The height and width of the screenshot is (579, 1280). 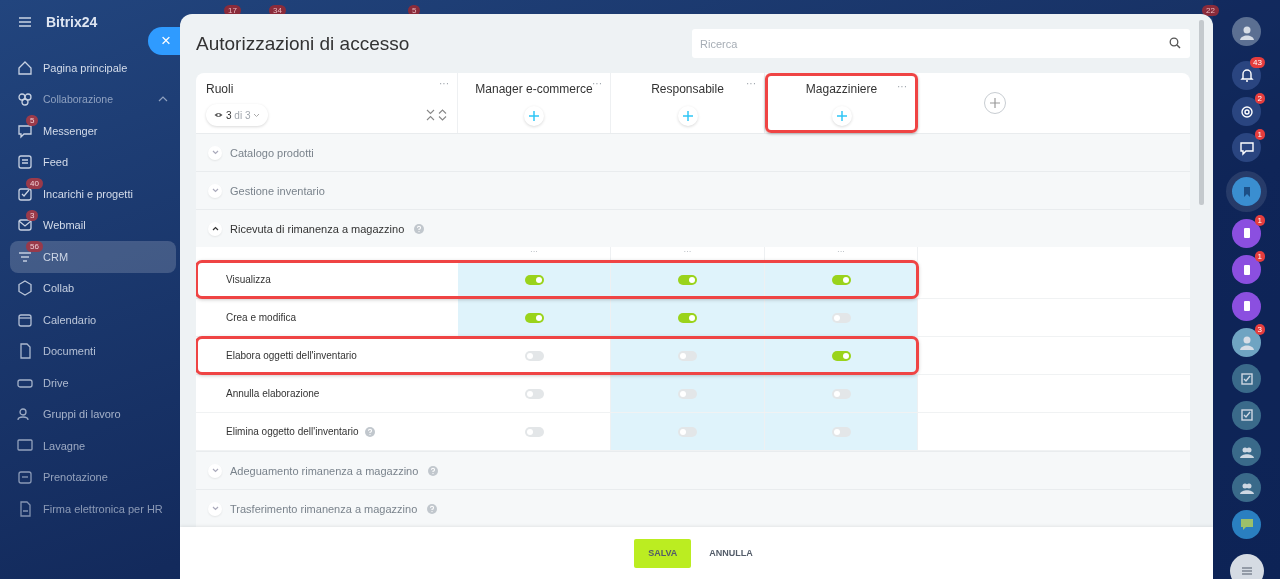 What do you see at coordinates (1210, 10) in the screenshot?
I see `count-badge: 22` at bounding box center [1210, 10].